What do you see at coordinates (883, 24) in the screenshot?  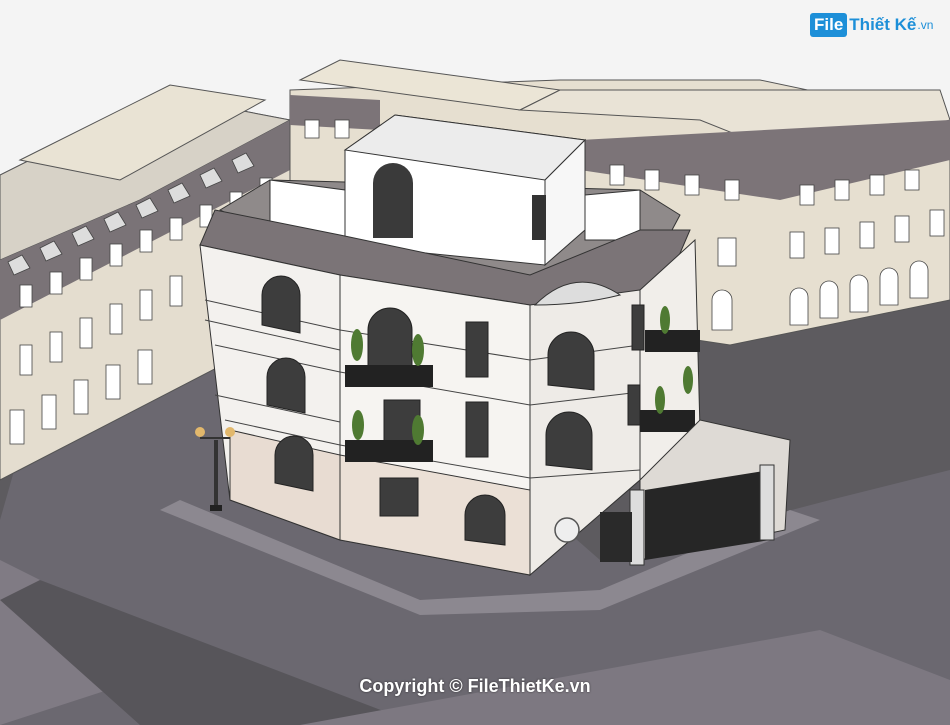 I see `logo-text: Thiết Kế` at bounding box center [883, 24].